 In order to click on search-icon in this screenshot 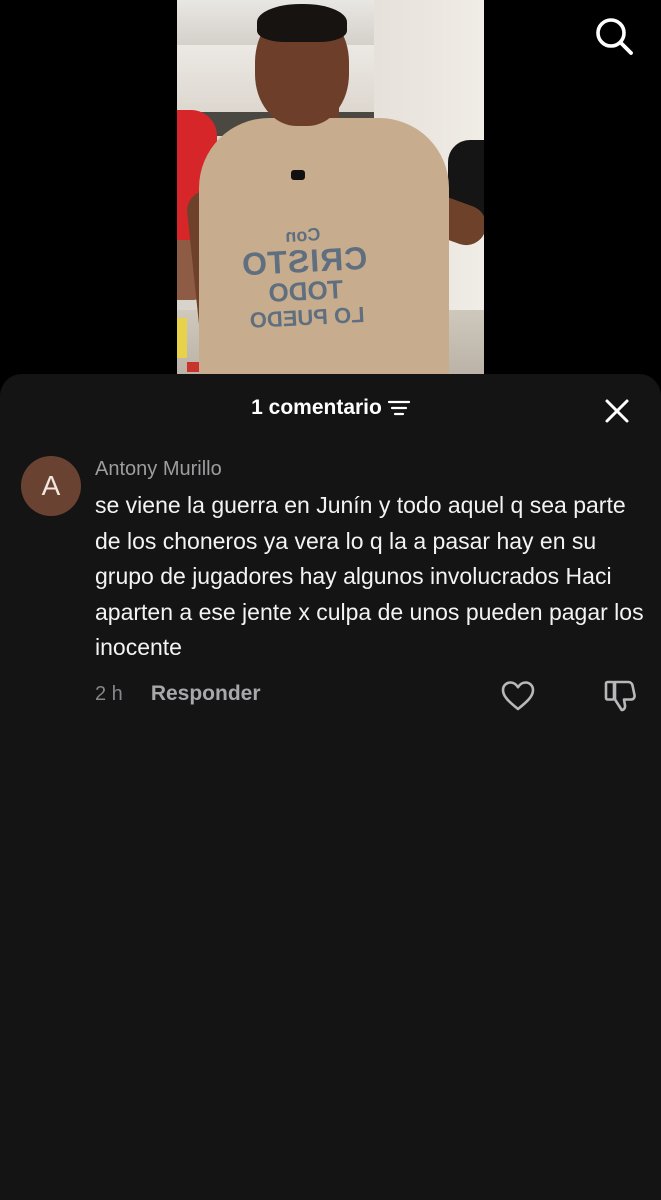, I will do `click(614, 36)`.